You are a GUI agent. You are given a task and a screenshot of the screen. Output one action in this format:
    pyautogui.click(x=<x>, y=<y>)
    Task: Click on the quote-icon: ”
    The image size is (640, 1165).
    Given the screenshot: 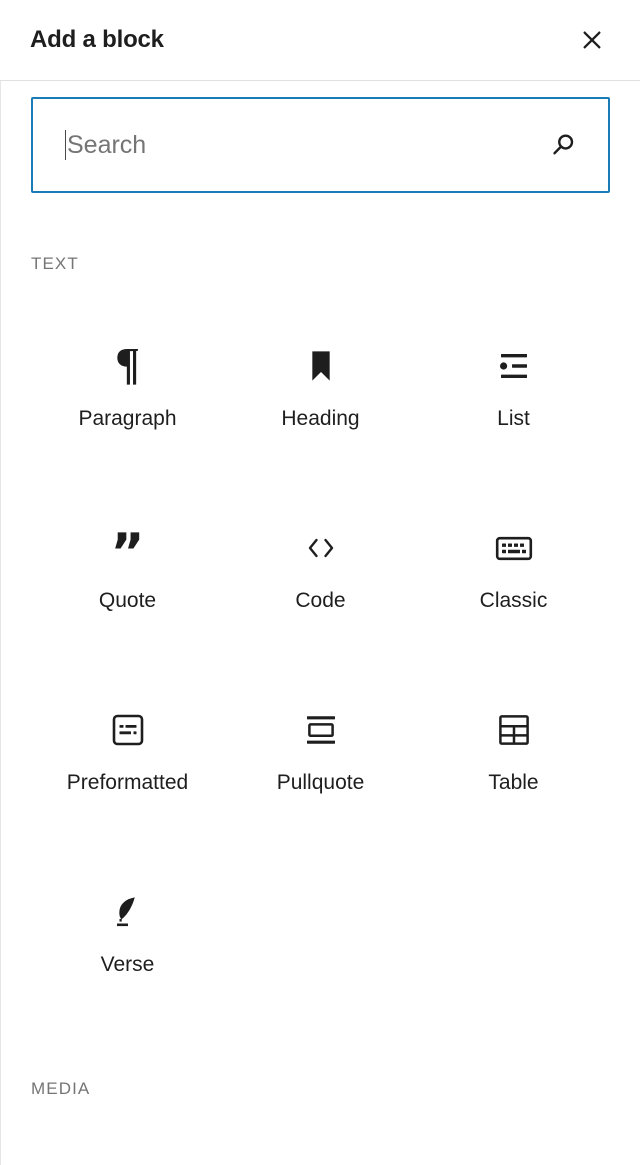 What is the action you would take?
    pyautogui.click(x=128, y=551)
    